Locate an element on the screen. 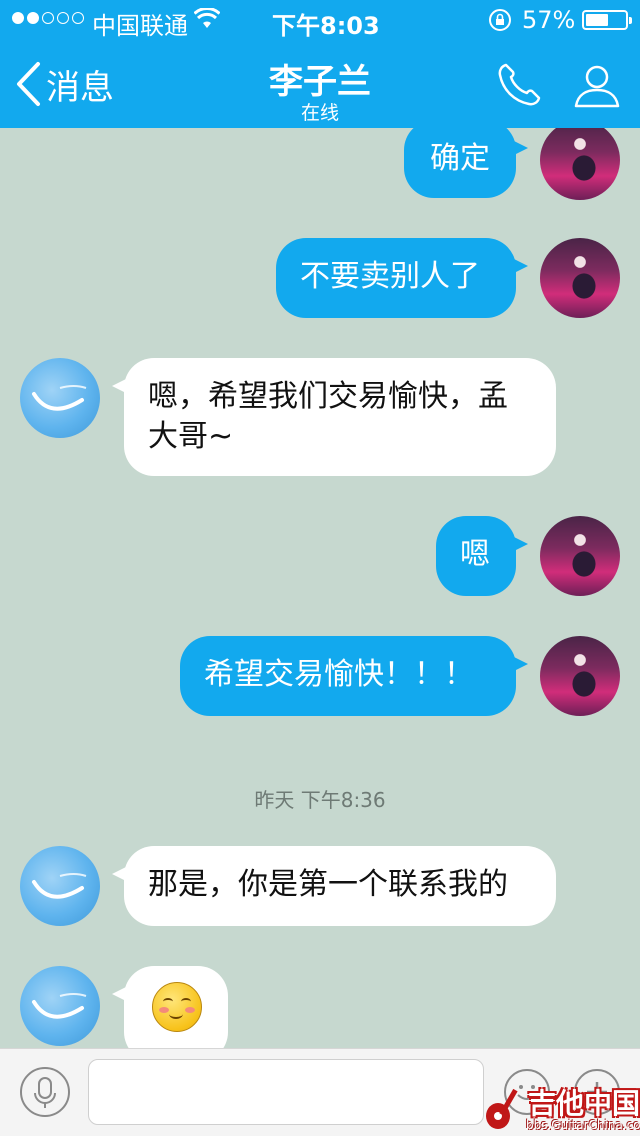  watermark-url: bbs.GuitarChina.com is located at coordinates (583, 1125).